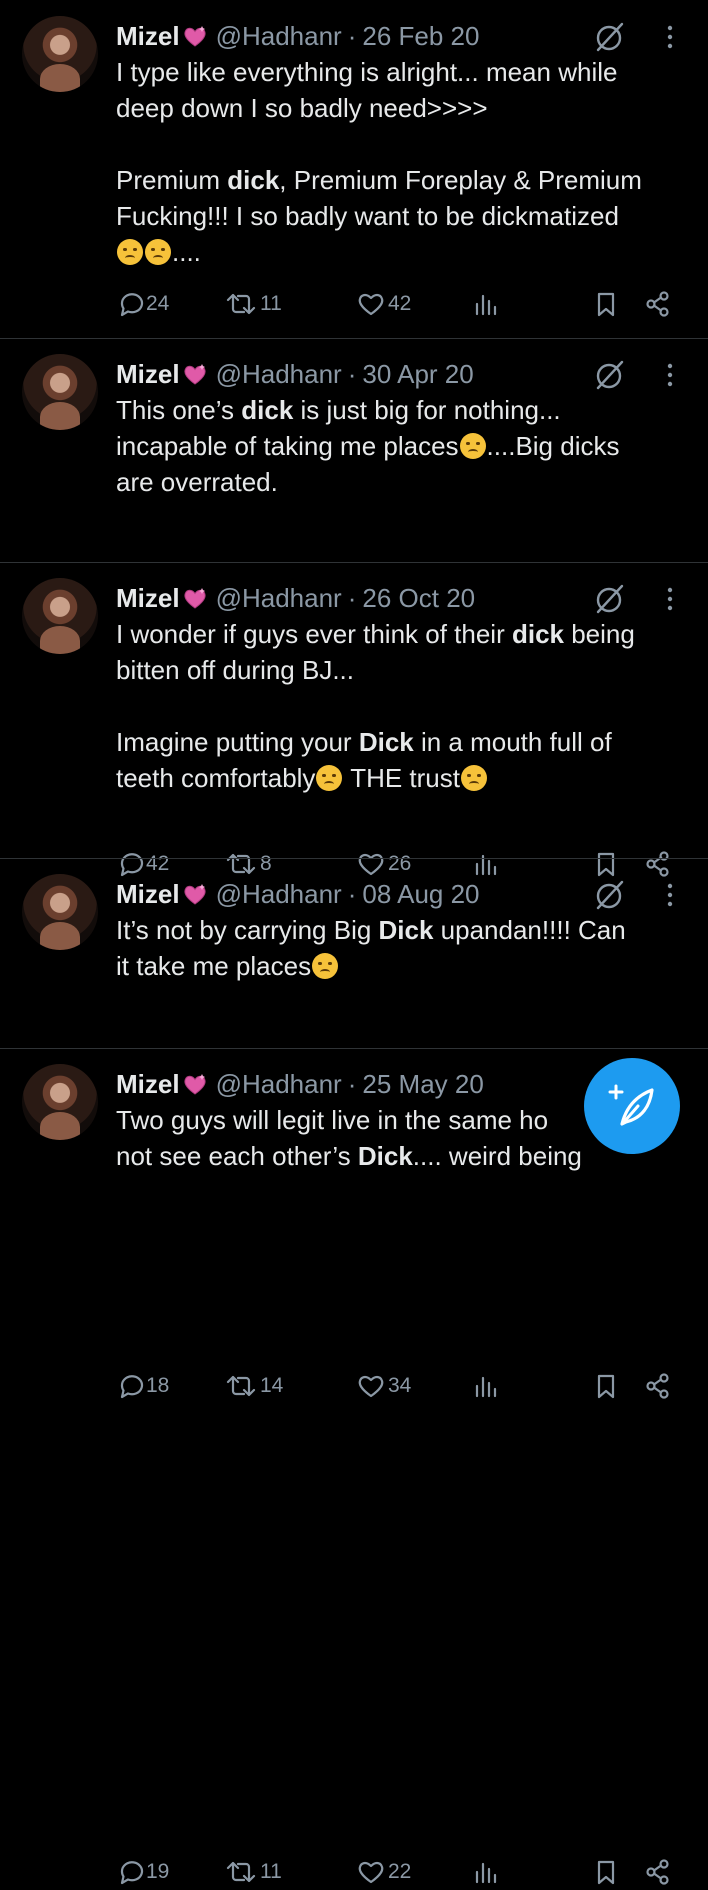  What do you see at coordinates (179, 410) in the screenshot?
I see `text-segment: This one’s` at bounding box center [179, 410].